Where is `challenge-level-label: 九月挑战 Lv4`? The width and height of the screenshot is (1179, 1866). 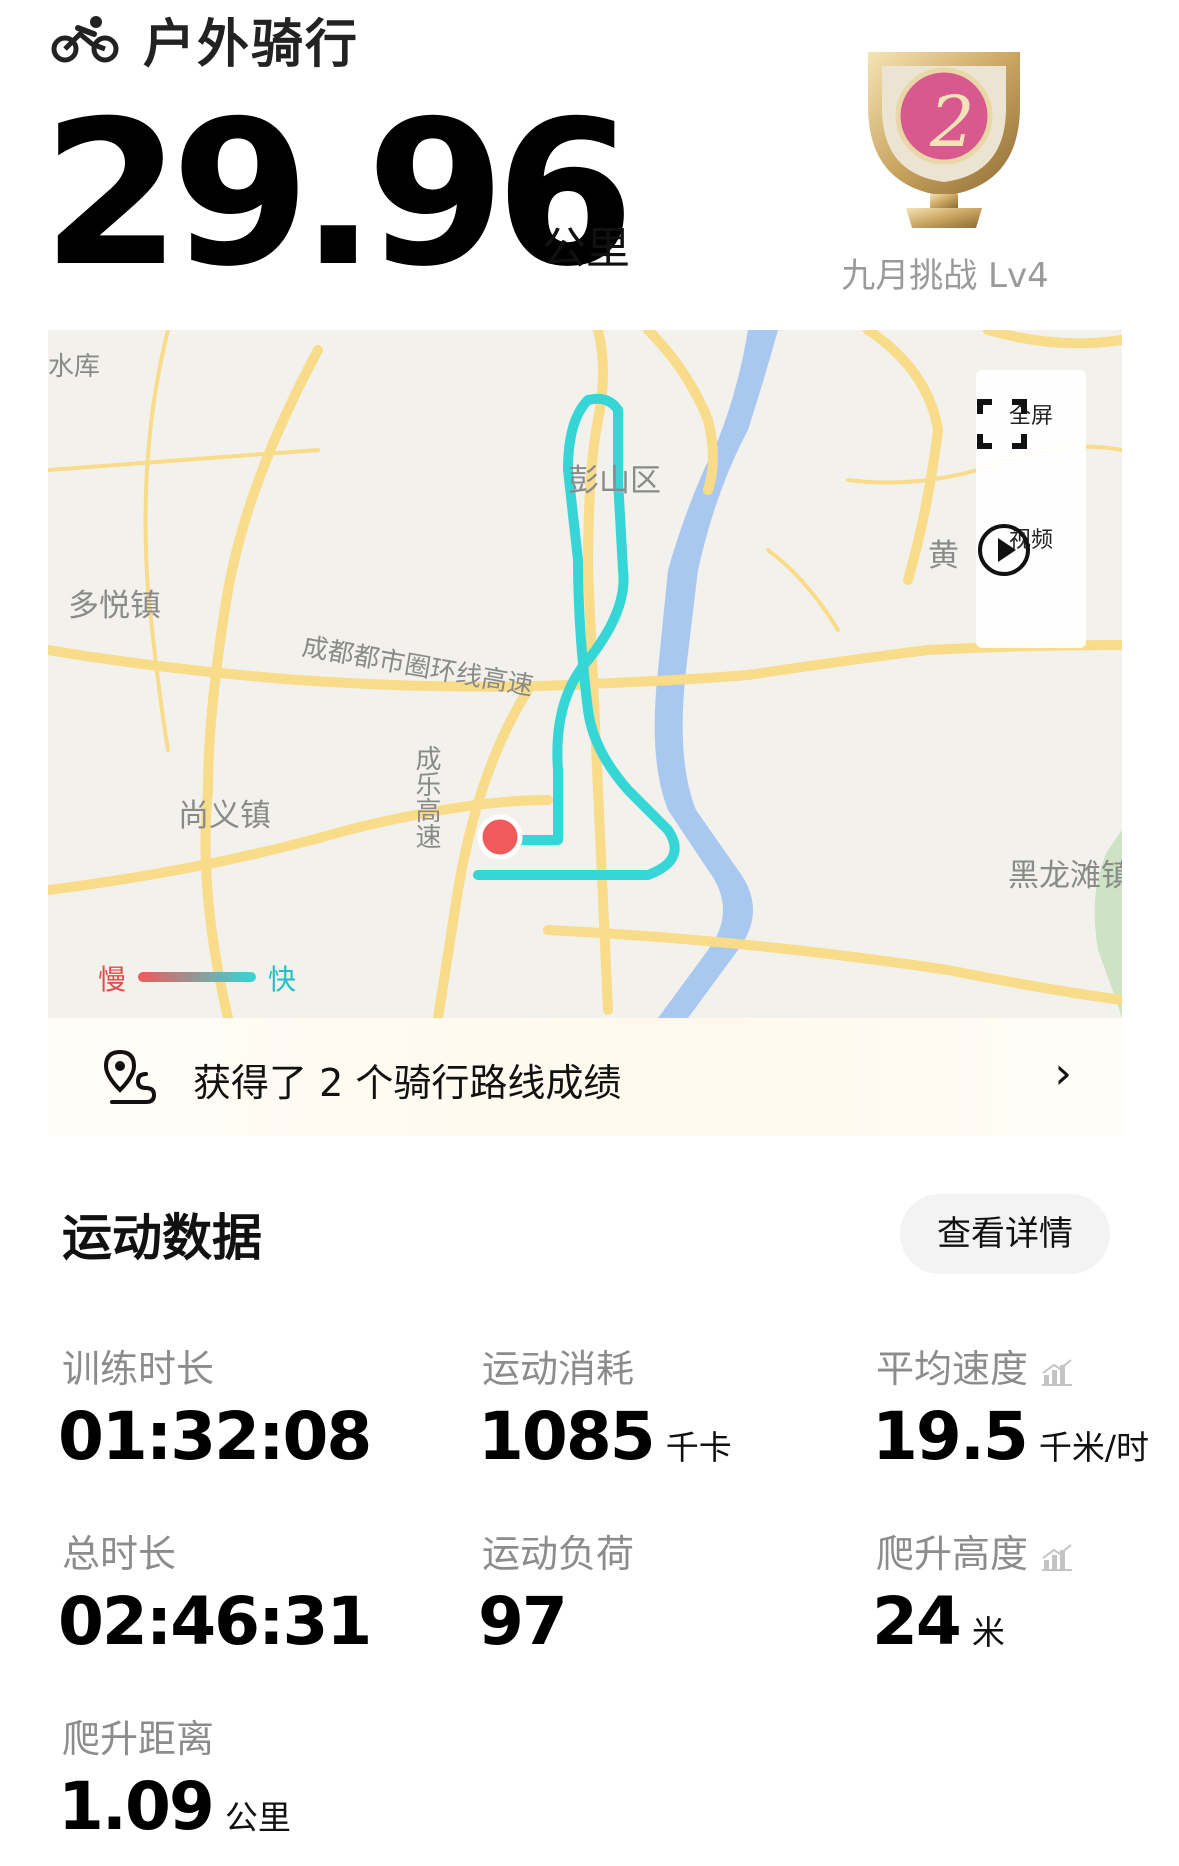
challenge-level-label: 九月挑战 Lv4 is located at coordinates (945, 272).